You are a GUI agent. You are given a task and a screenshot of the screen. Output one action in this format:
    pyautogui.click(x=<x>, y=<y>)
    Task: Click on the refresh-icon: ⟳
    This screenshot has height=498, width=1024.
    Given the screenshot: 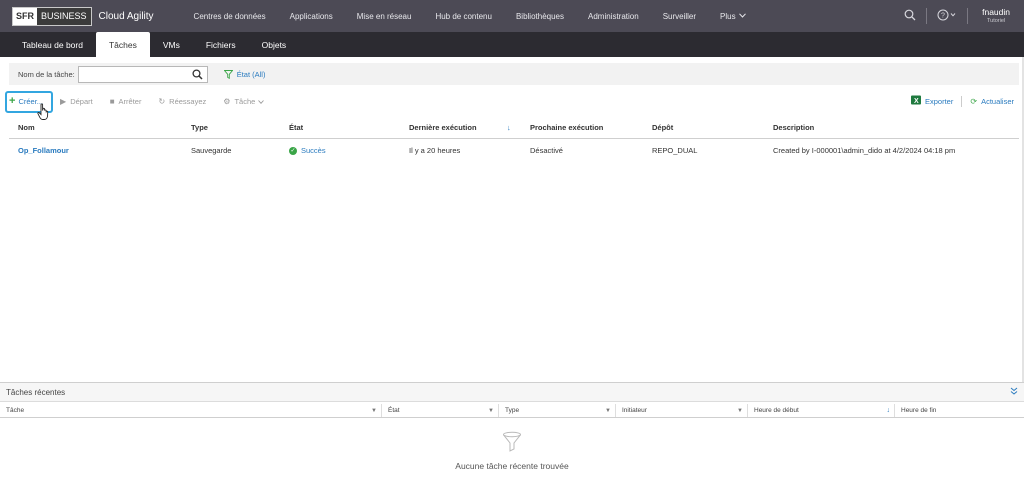 What is the action you would take?
    pyautogui.click(x=974, y=101)
    